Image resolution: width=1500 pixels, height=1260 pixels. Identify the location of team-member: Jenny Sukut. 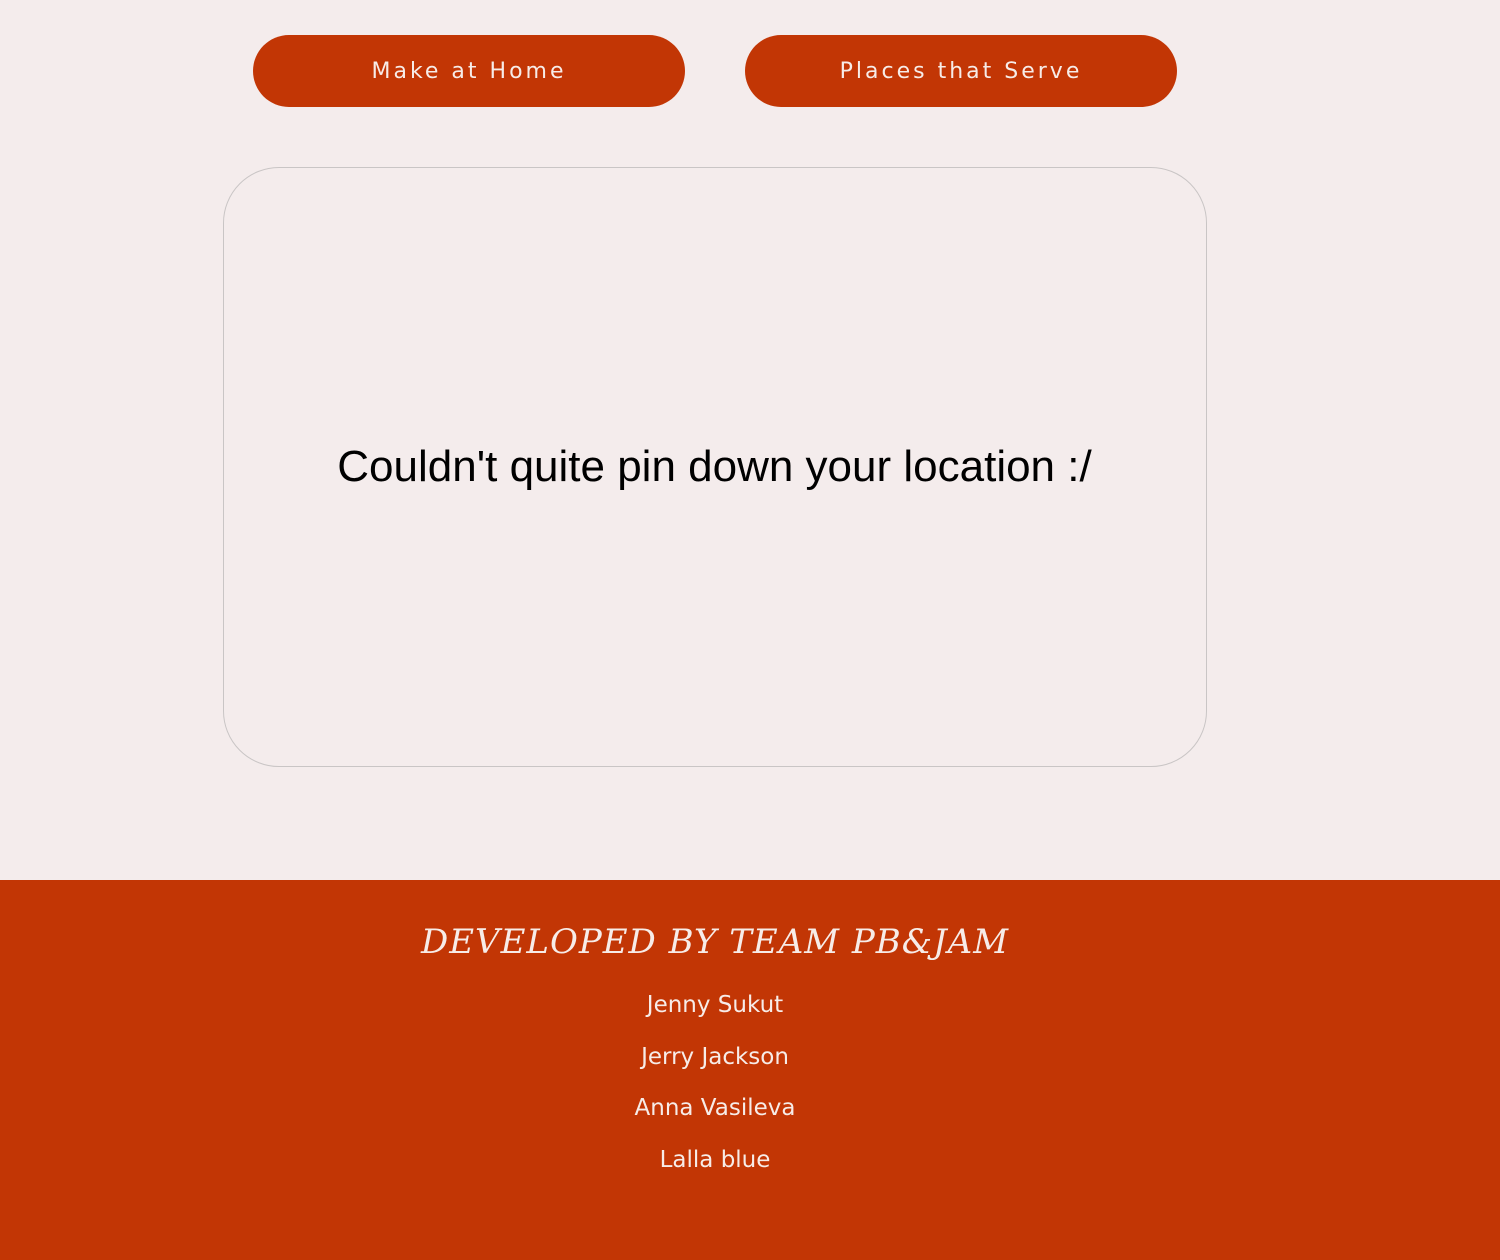
(715, 1005).